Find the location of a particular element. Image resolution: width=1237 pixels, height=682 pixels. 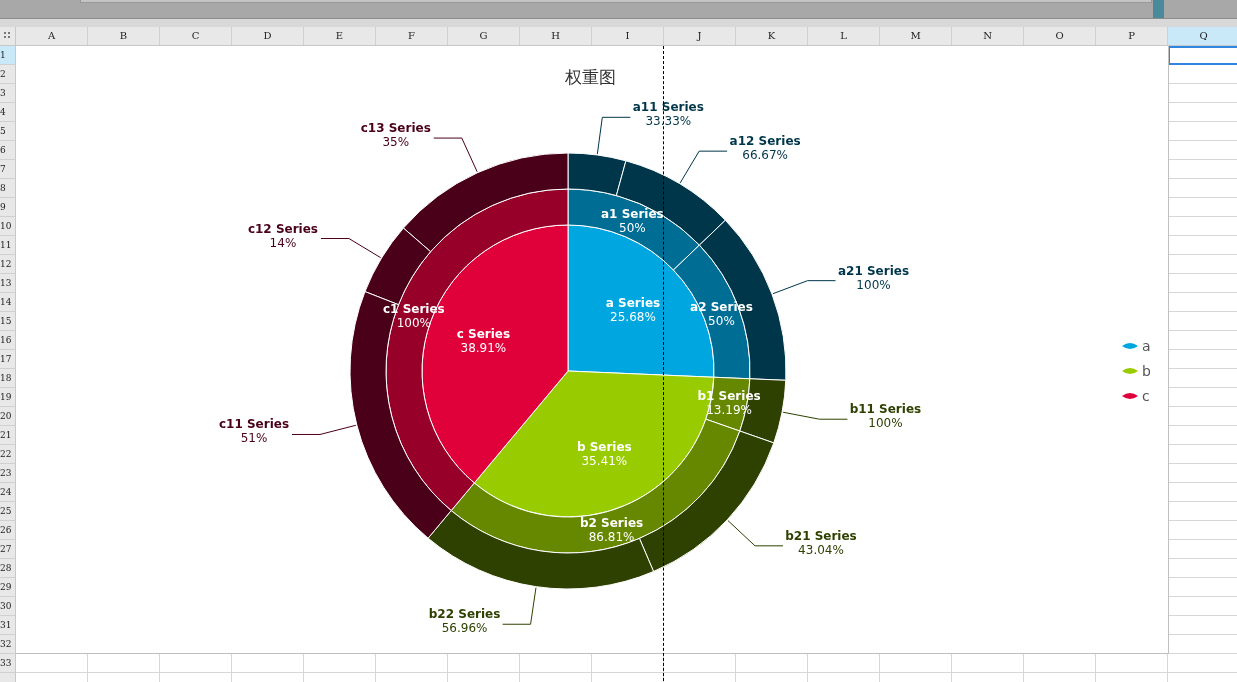

column-header: L is located at coordinates (844, 36).